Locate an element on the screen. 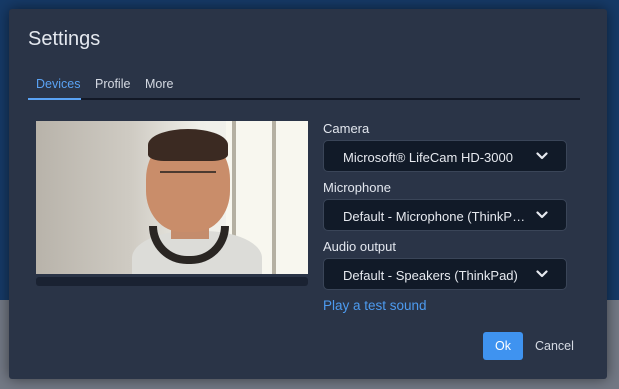 The width and height of the screenshot is (619, 389). ok-button: Ok is located at coordinates (503, 346).